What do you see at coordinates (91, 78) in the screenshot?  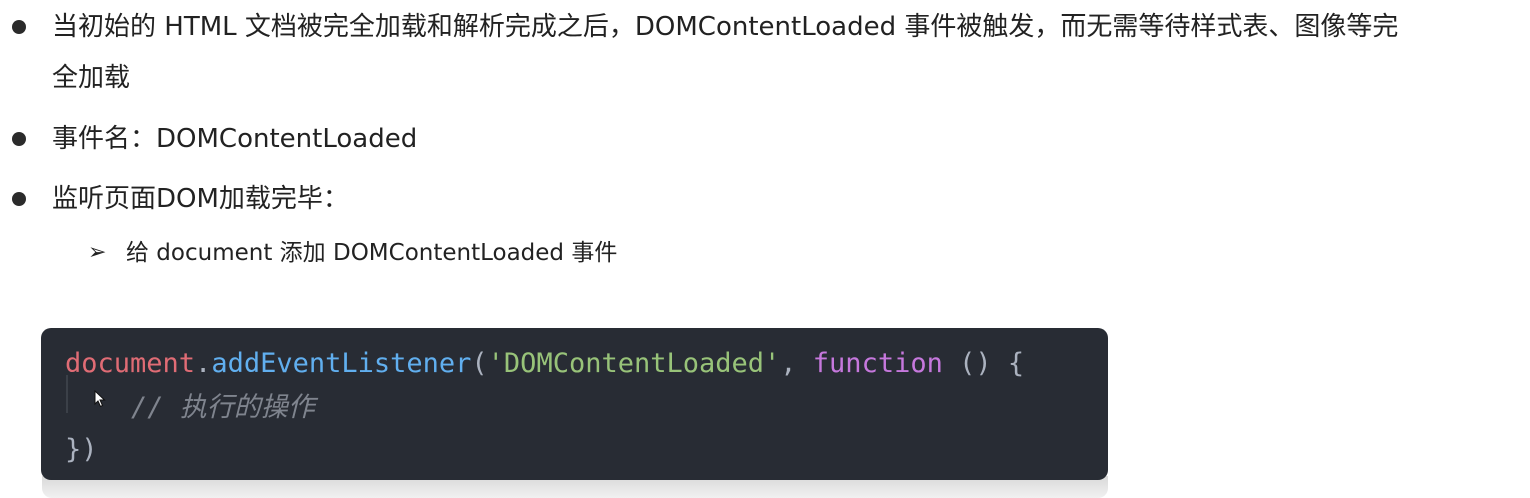 I see `bullet-text-line-2: 全加载` at bounding box center [91, 78].